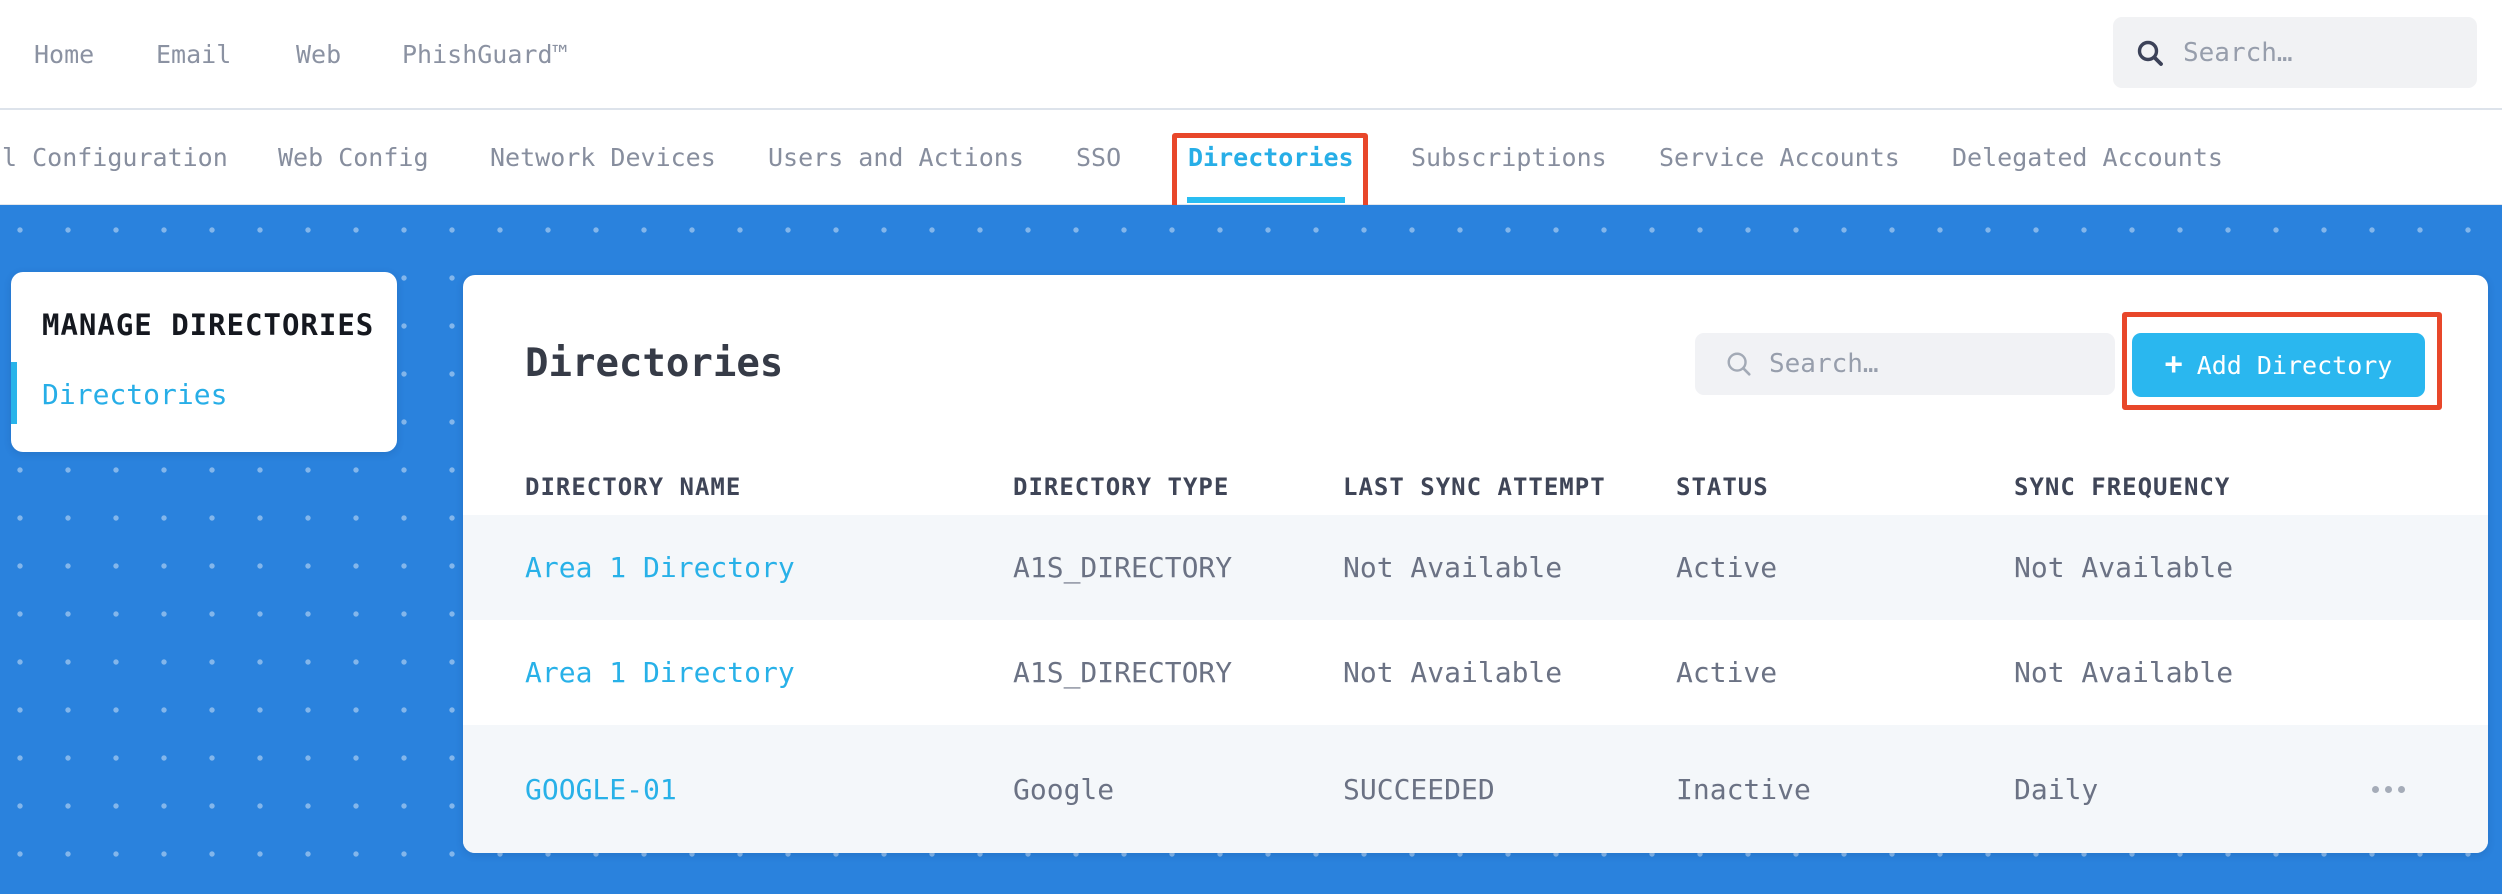 The height and width of the screenshot is (894, 2502). I want to click on sync-frequency: Daily, so click(2056, 789).